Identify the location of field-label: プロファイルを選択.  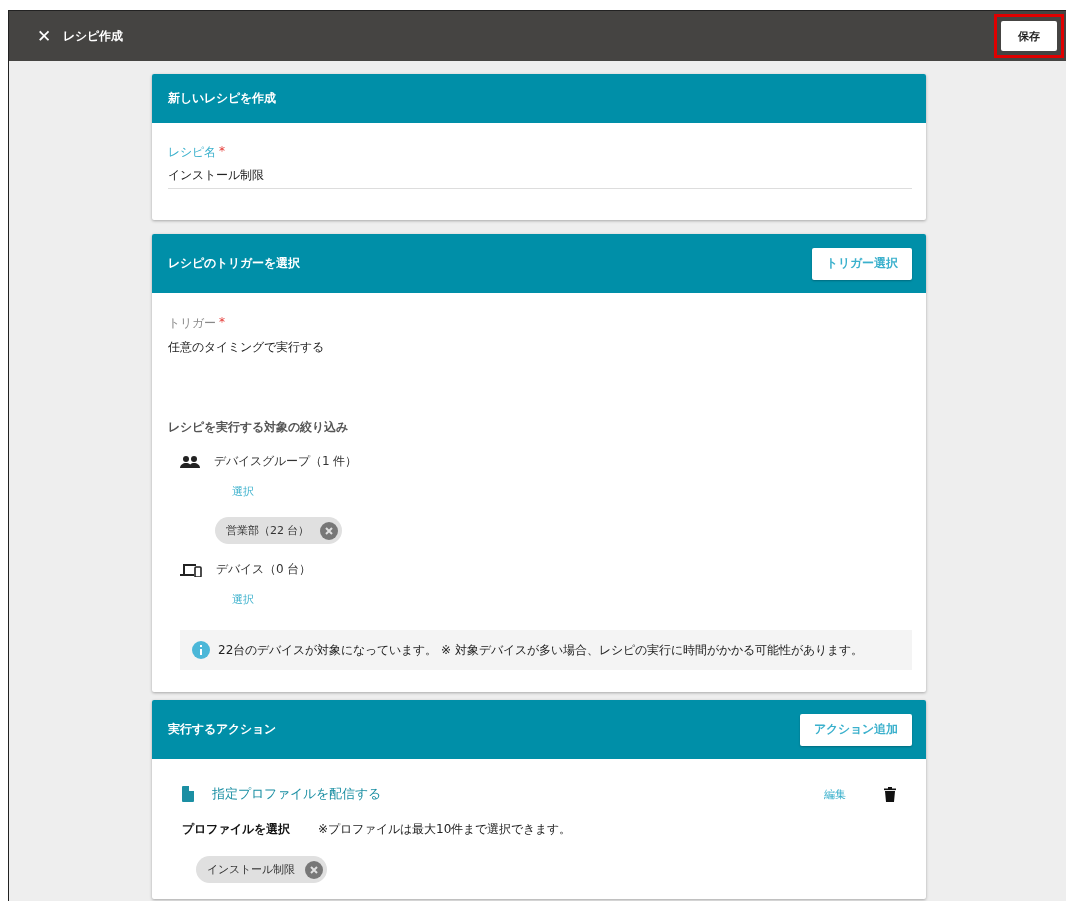
(236, 829).